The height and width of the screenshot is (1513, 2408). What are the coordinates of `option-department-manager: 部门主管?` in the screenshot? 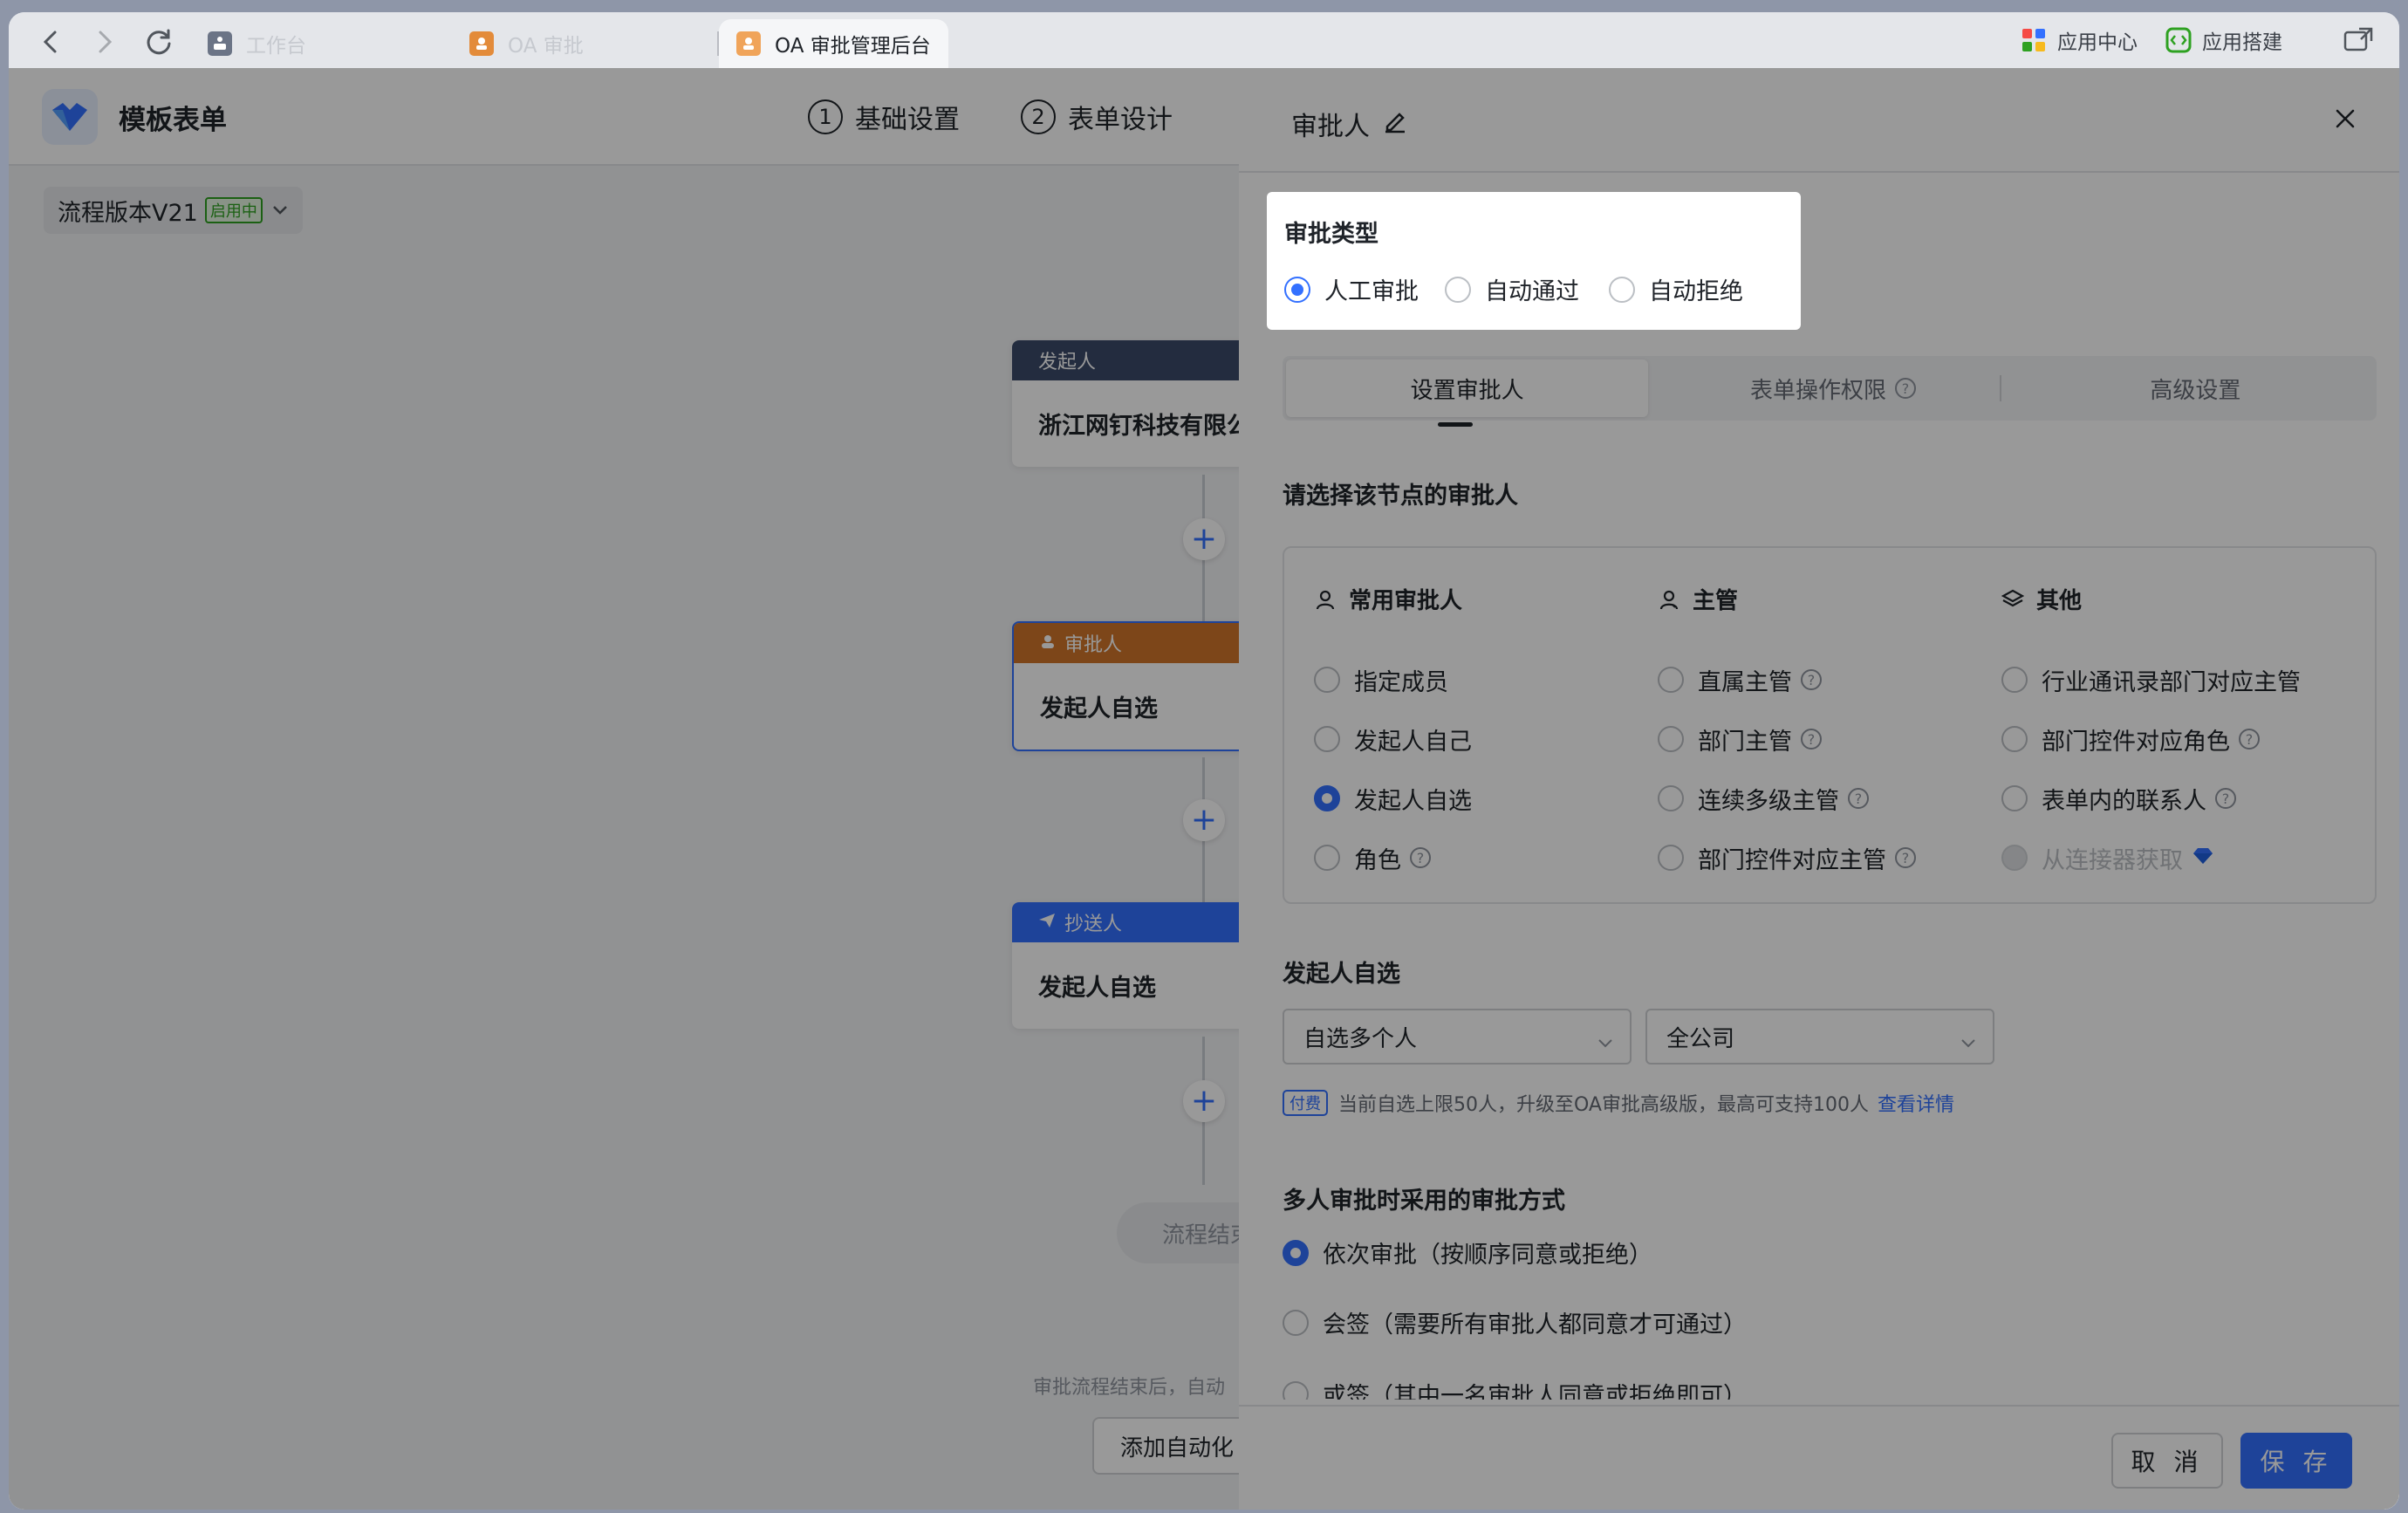 It's located at (1787, 739).